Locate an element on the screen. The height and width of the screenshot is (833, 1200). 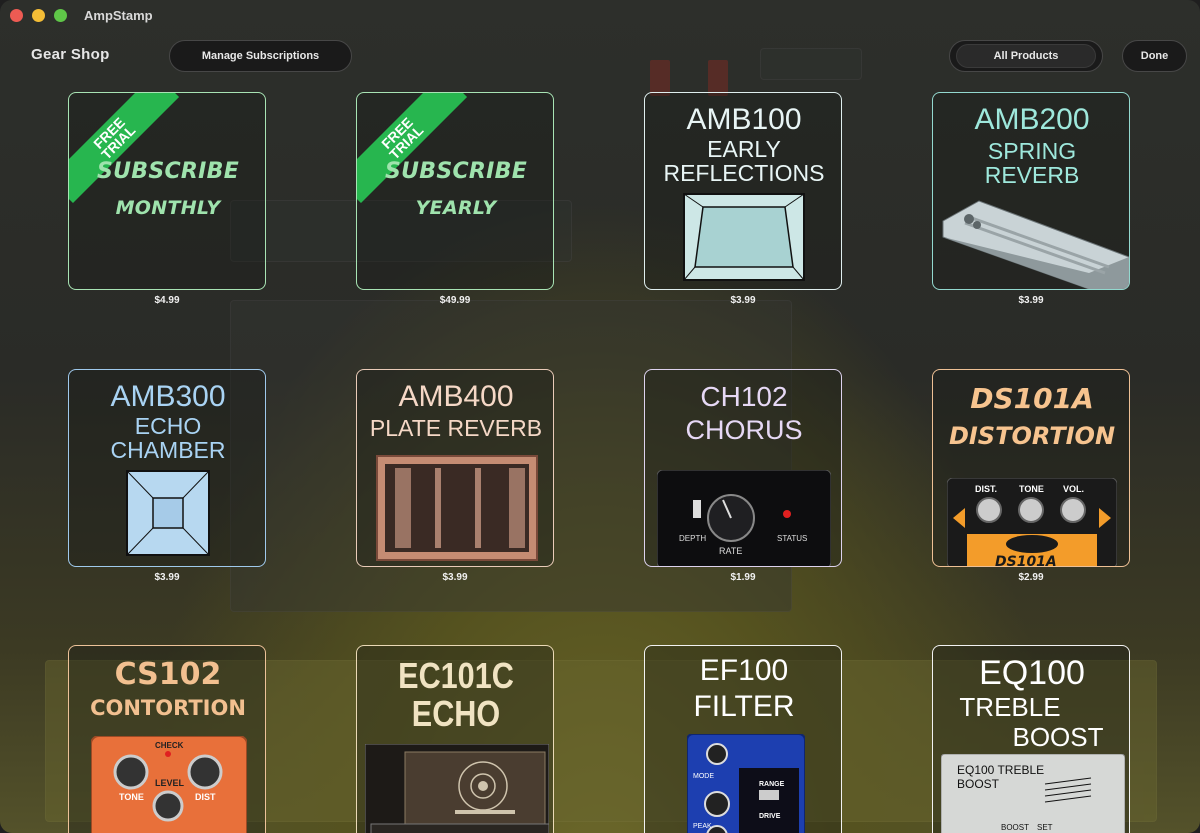
room-box-illustration is located at coordinates (744, 237).